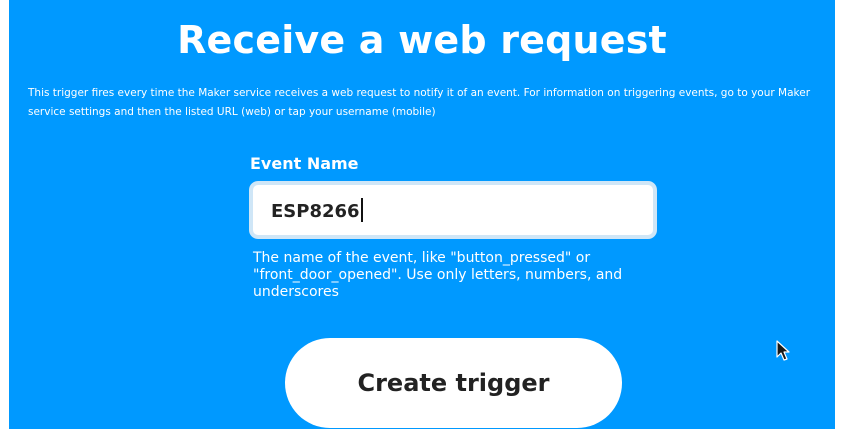 The height and width of the screenshot is (429, 844). Describe the element at coordinates (783, 350) in the screenshot. I see `mouse-pointer-icon` at that location.